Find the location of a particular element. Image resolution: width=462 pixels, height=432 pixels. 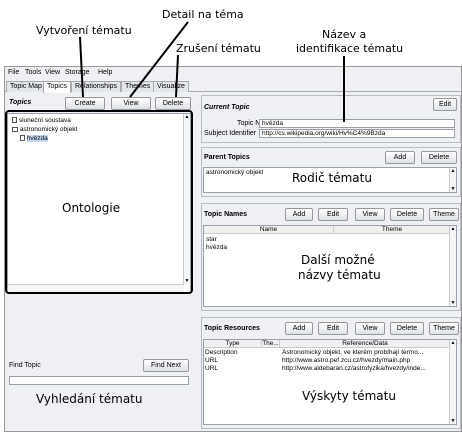

tab-themes: Themes is located at coordinates (138, 86).